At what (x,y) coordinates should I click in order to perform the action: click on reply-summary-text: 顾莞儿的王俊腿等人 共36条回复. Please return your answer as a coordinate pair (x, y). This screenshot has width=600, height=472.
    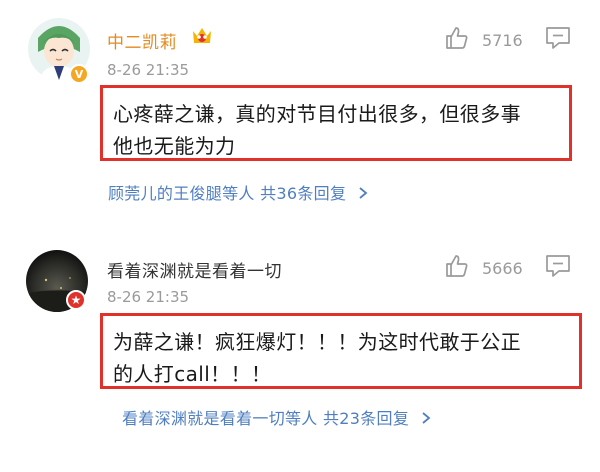
    Looking at the image, I should click on (227, 193).